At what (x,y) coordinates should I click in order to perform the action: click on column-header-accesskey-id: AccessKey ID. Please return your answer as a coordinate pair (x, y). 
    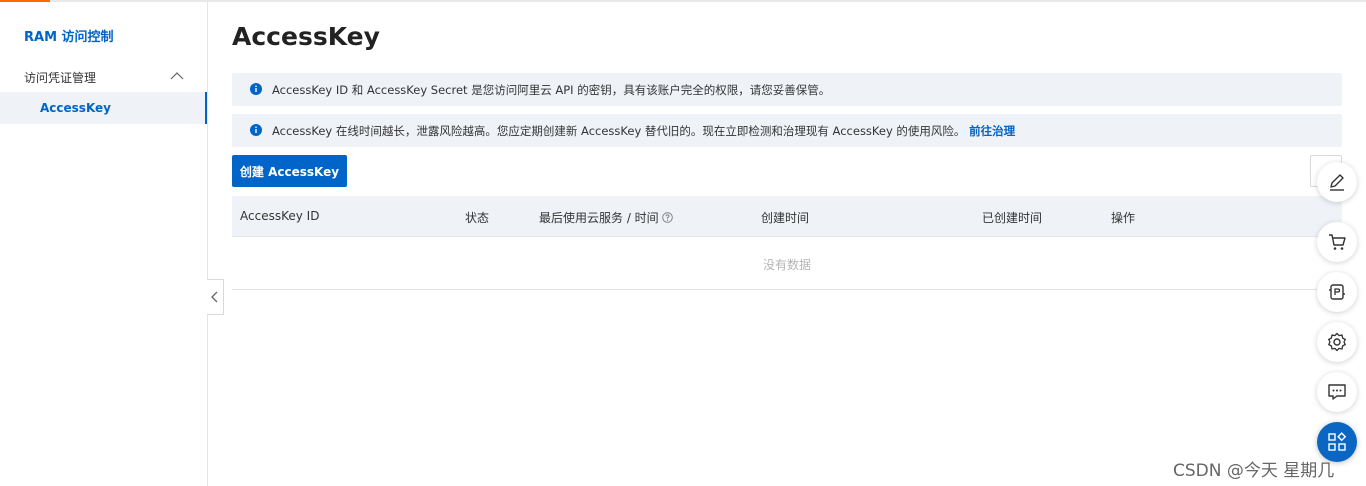
    Looking at the image, I should click on (280, 216).